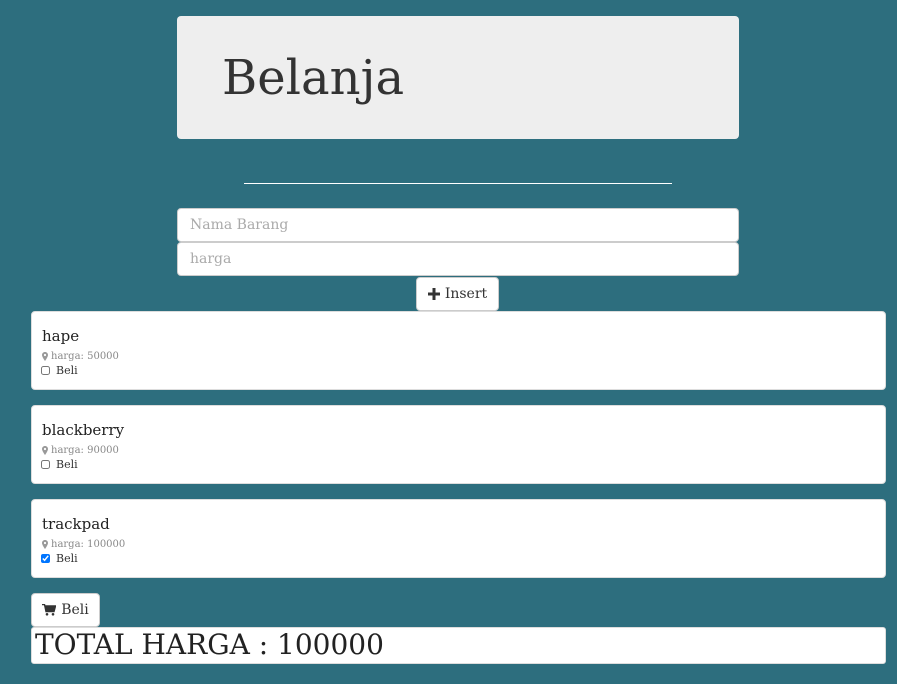 This screenshot has height=684, width=897. I want to click on list-item: trackpad harga: 100000 Beli, so click(458, 538).